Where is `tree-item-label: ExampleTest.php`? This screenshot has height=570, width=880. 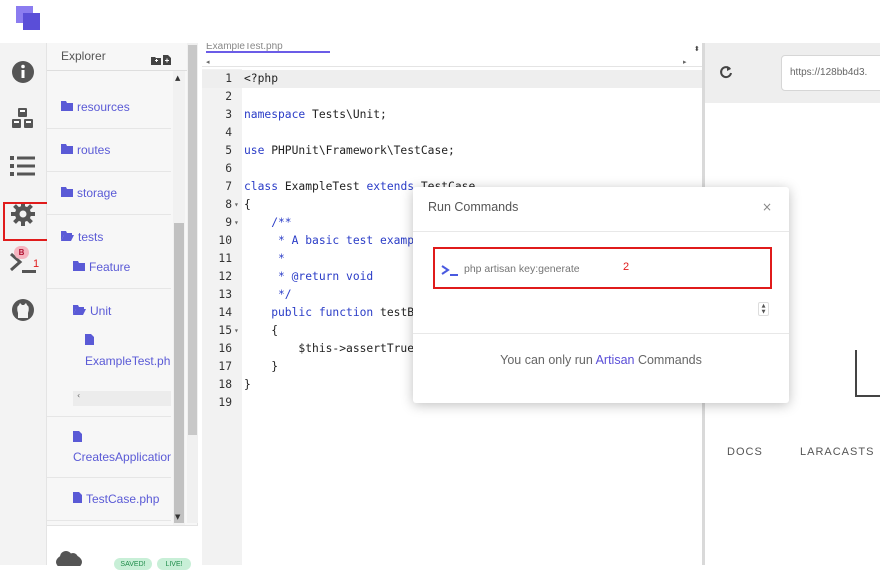 tree-item-label: ExampleTest.php is located at coordinates (128, 361).